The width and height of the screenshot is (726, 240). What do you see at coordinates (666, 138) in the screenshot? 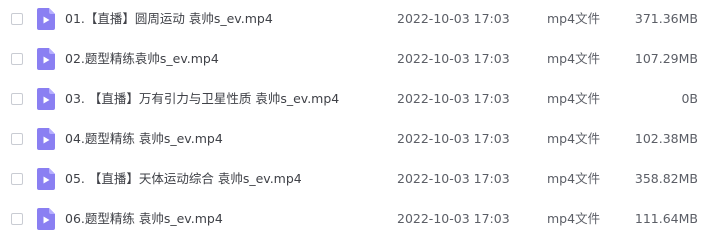
I see `file-size: 102.38MB` at bounding box center [666, 138].